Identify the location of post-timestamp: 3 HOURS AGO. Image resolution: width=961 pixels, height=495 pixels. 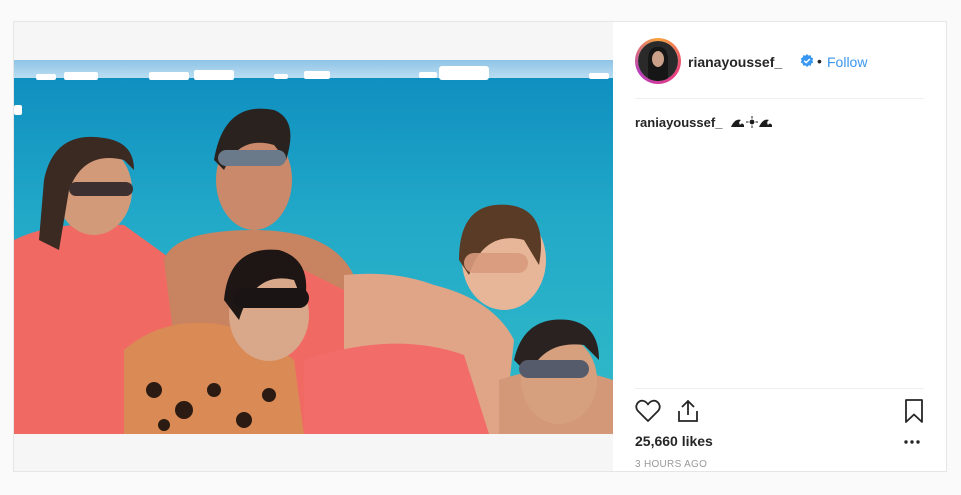
(671, 464).